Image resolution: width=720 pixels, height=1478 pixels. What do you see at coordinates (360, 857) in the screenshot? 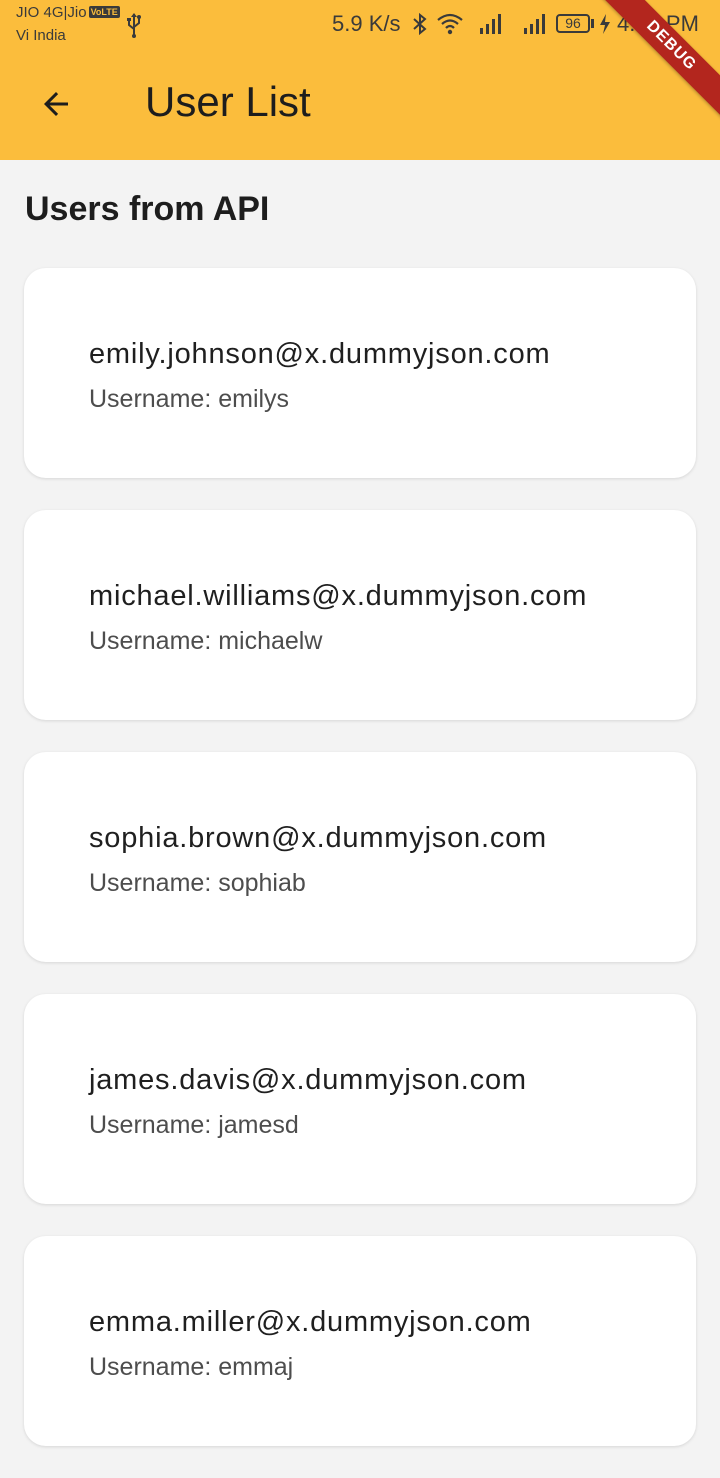
I see `user-card: sophia.brown@x.dummyjson.com Username` at bounding box center [360, 857].